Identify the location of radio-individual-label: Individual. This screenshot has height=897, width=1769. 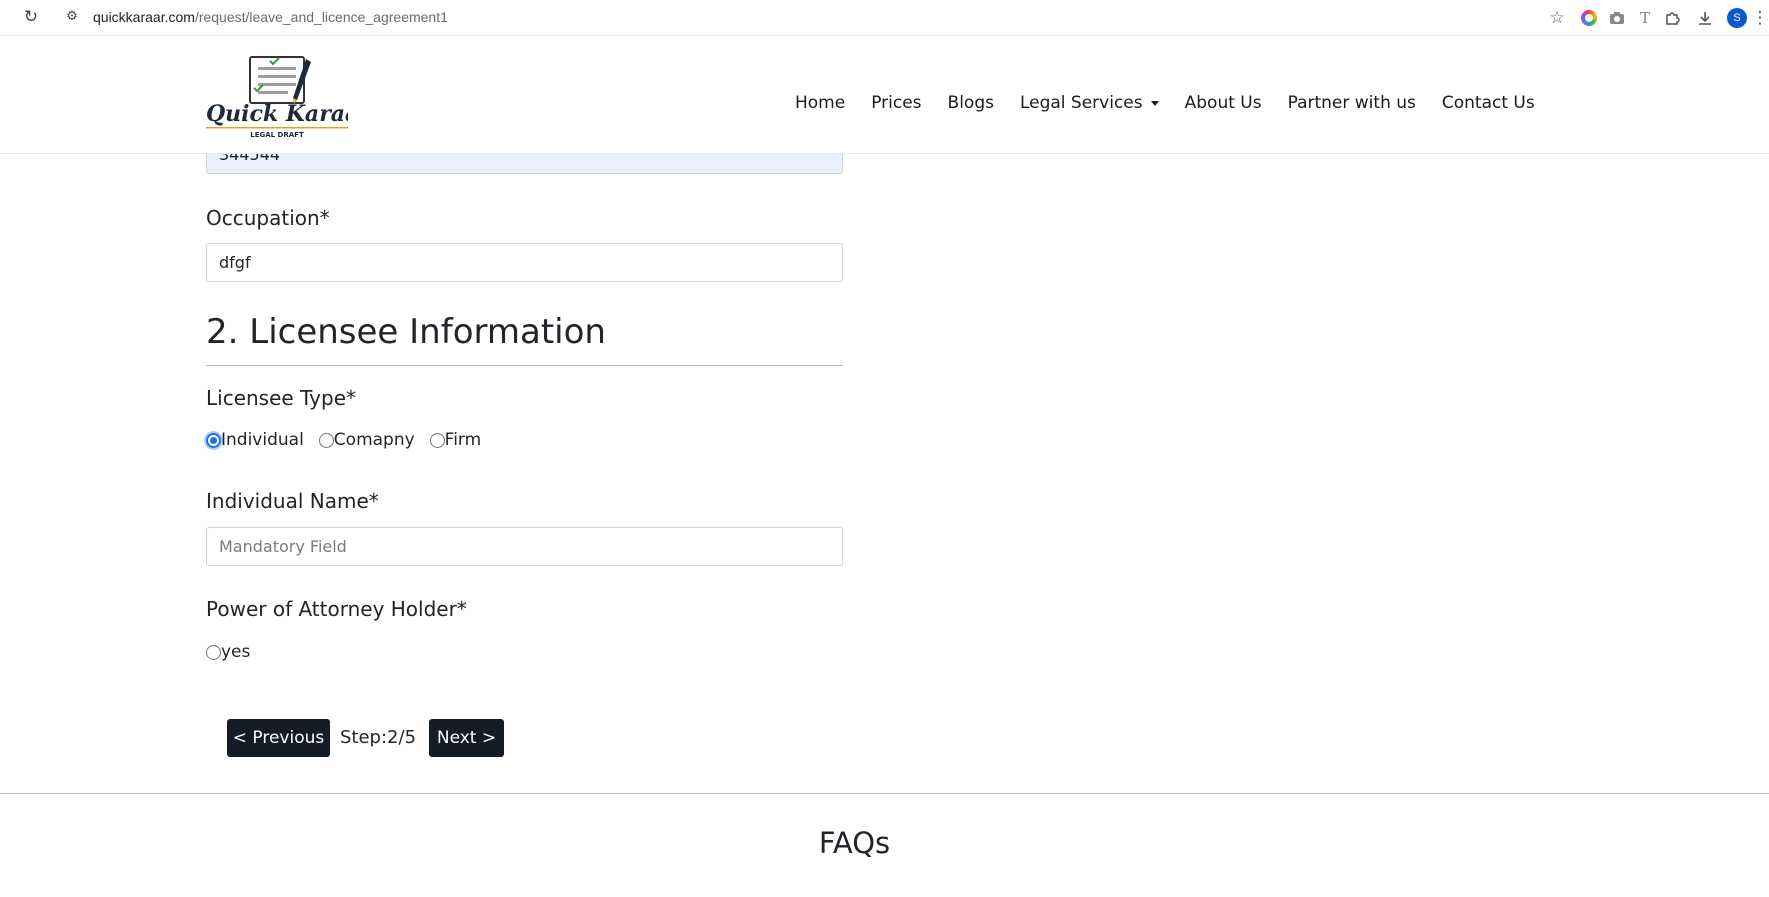
(262, 440).